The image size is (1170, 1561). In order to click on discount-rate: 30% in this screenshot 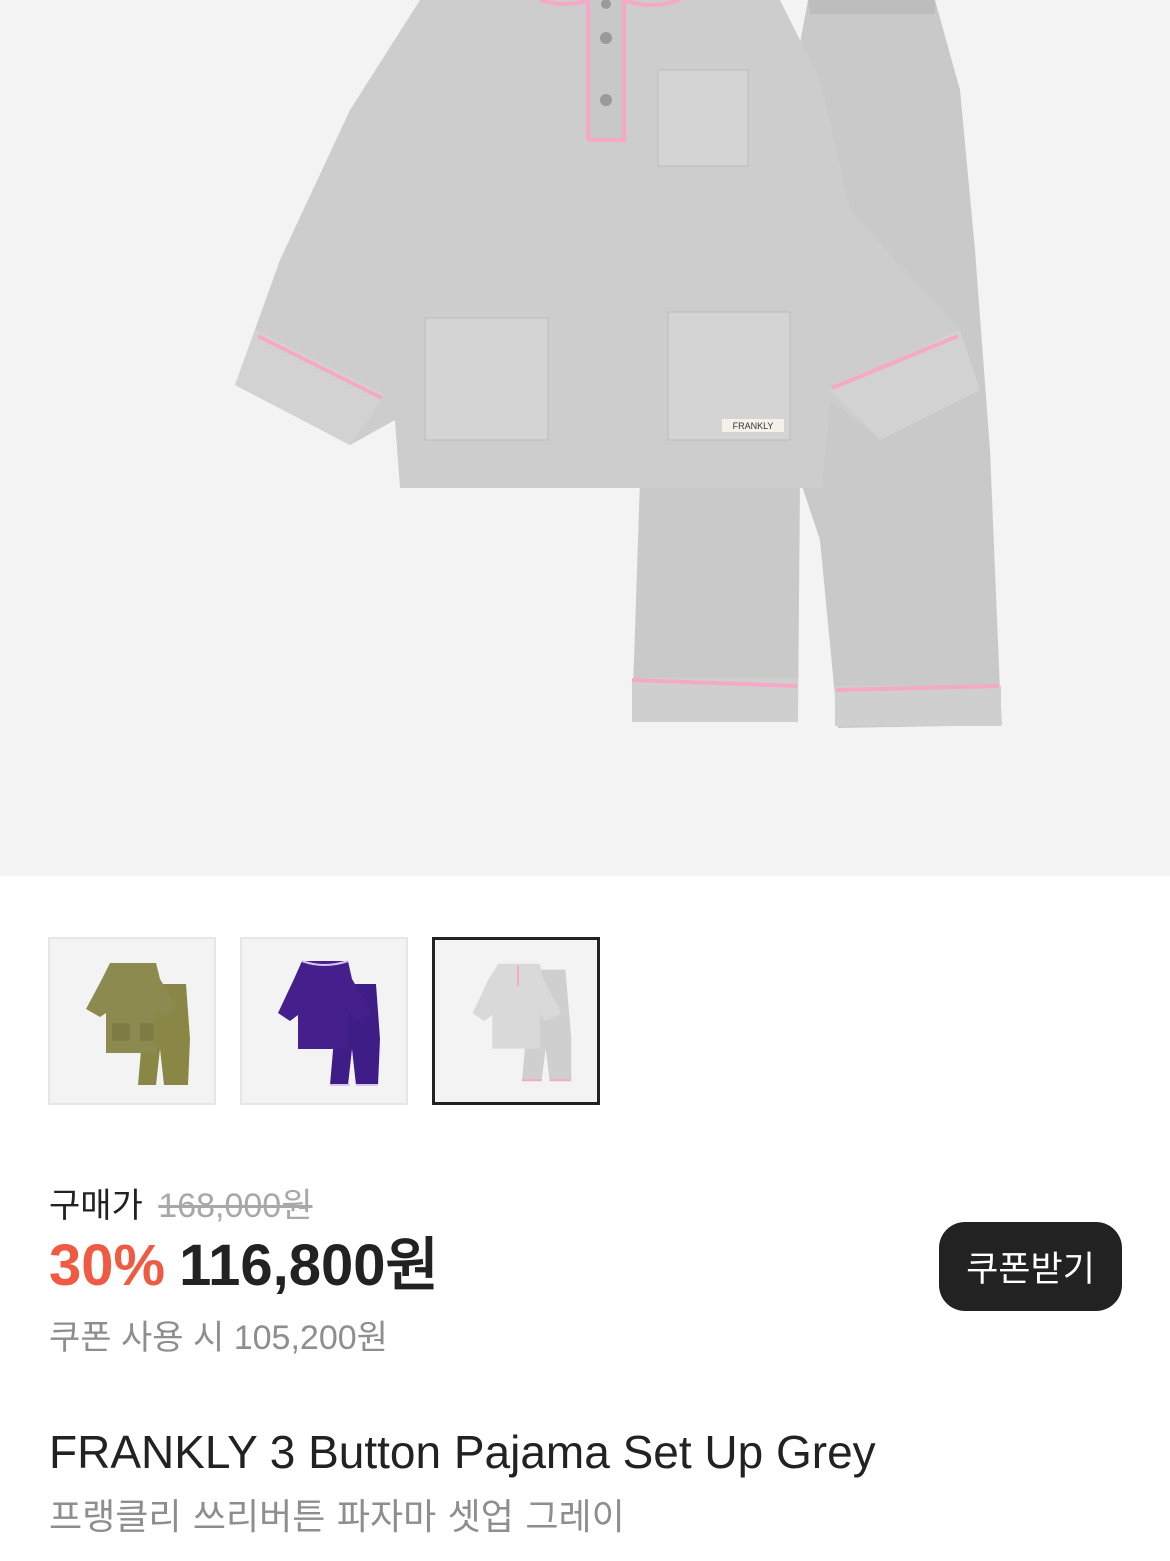, I will do `click(107, 1265)`.